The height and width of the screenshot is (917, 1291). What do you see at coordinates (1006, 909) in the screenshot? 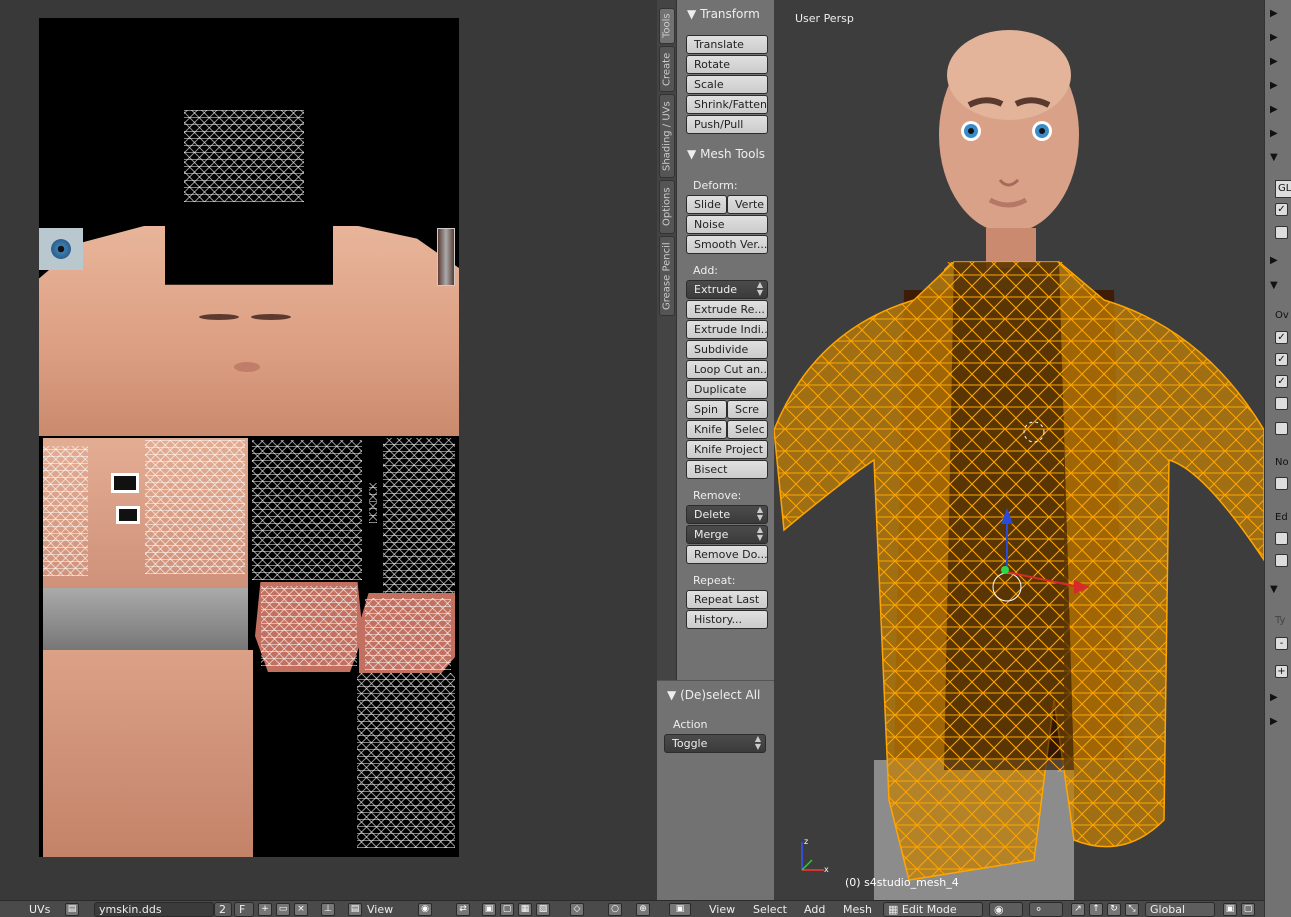
I see `shading-dropdown: ◉` at bounding box center [1006, 909].